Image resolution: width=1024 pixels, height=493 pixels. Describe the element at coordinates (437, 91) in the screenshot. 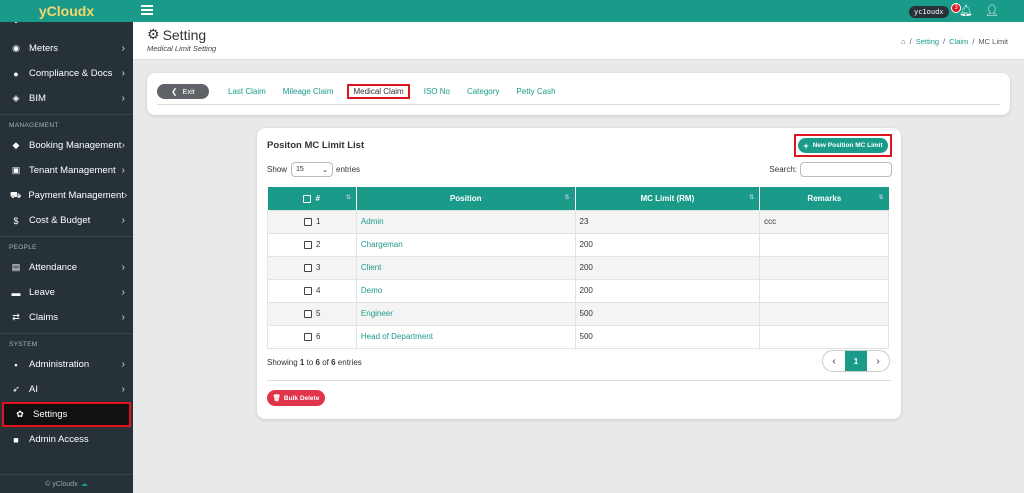

I see `tab-iso-no: ISO No` at that location.